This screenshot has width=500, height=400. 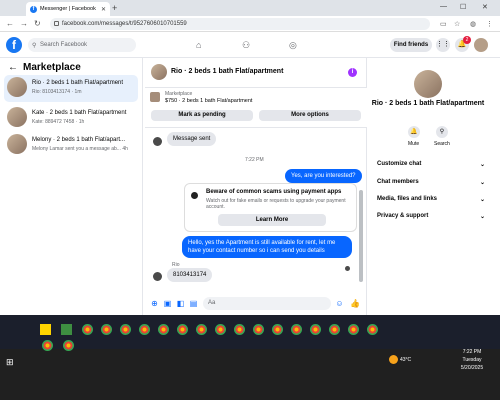 I want to click on site-info-icon, so click(x=56, y=23).